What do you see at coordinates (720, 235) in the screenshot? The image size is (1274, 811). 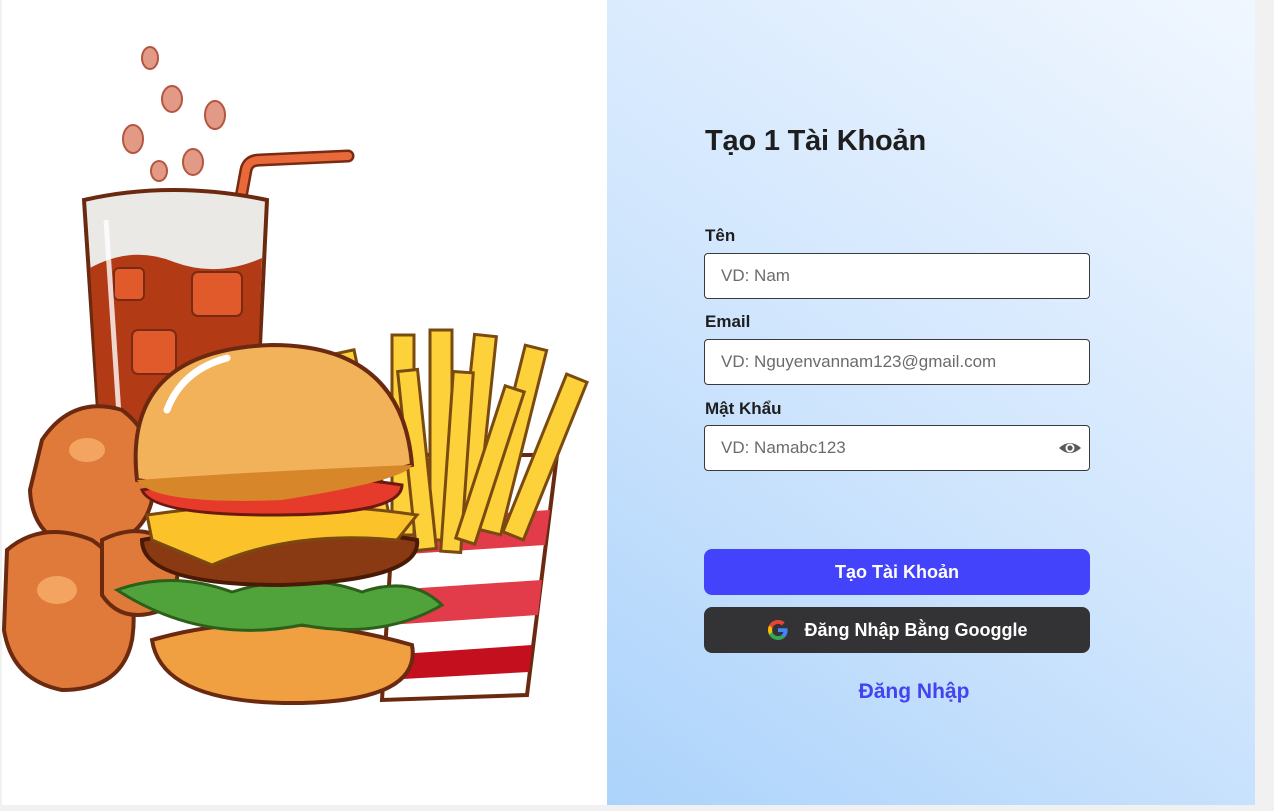 I see `name-label: Tên` at bounding box center [720, 235].